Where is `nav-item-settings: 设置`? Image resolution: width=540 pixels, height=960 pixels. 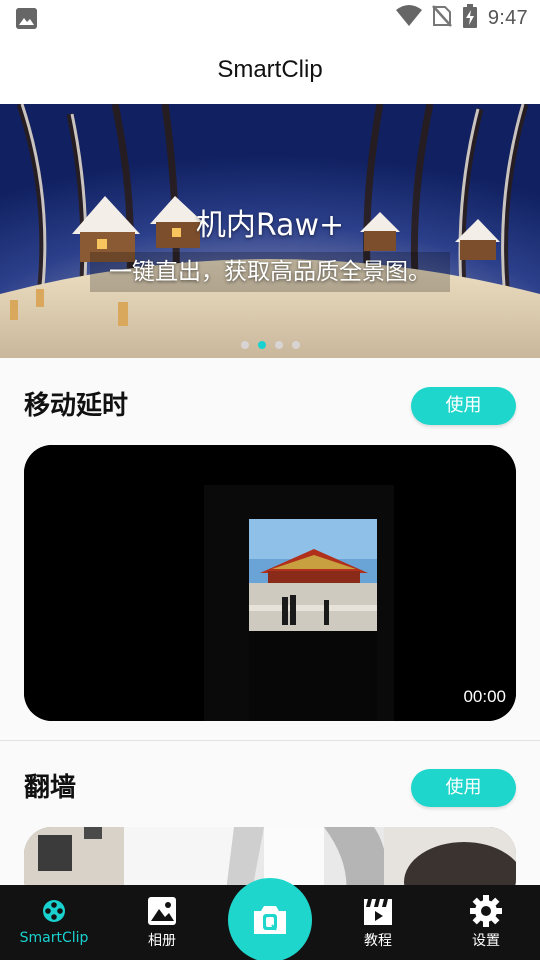 nav-item-settings: 设置 is located at coordinates (486, 922).